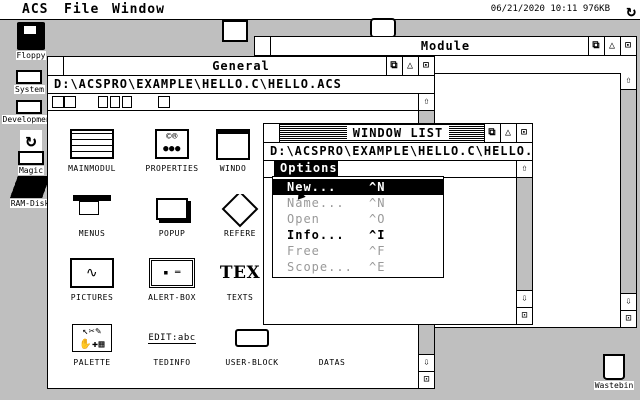 The height and width of the screenshot is (400, 640). Describe the element at coordinates (320, 10) in the screenshot. I see `menu-bar: ACS File Window 06/21/2020 10:11 976KB ↻` at that location.